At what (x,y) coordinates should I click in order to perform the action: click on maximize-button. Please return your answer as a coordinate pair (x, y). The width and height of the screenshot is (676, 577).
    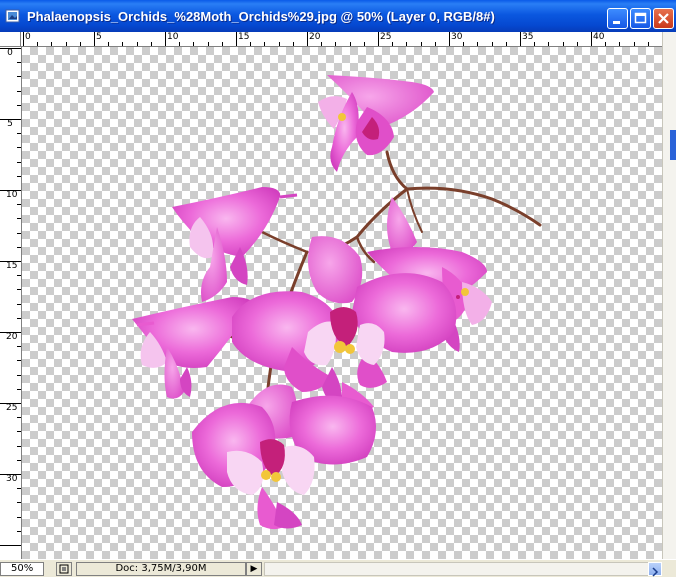
    Looking at the image, I should click on (640, 18).